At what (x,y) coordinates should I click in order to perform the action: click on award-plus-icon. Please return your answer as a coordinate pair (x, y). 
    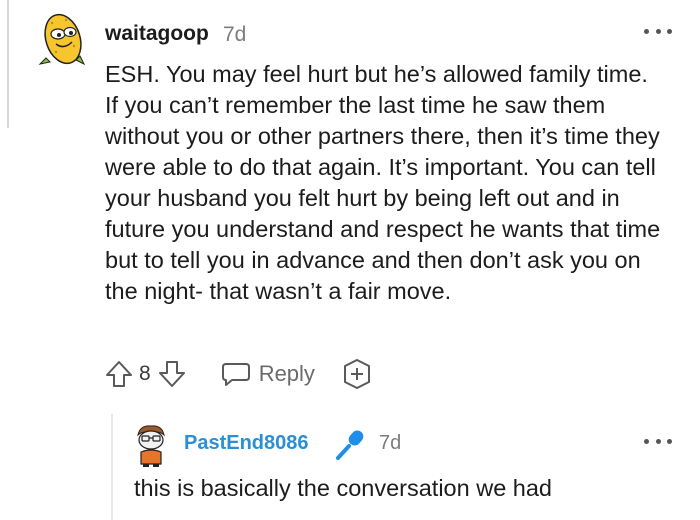
    Looking at the image, I should click on (357, 374).